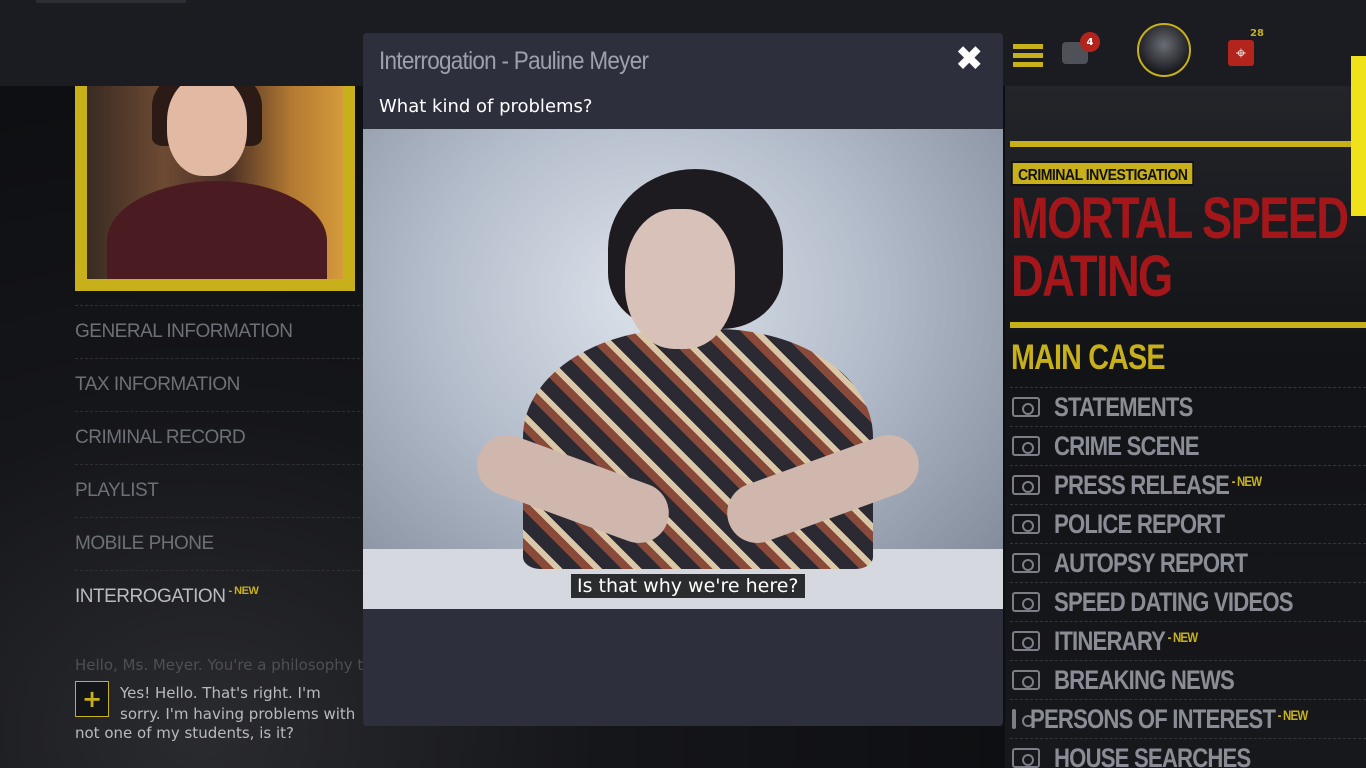 The height and width of the screenshot is (768, 1366). Describe the element at coordinates (1241, 53) in the screenshot. I see `target-icon: ⌖` at that location.